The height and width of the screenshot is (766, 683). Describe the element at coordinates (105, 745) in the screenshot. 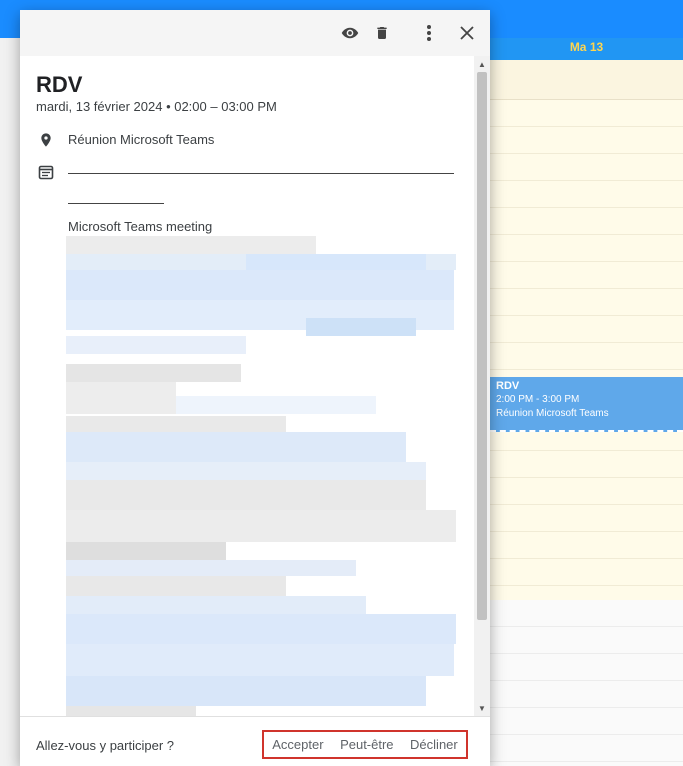

I see `rsvp-question: Allez-vous y participer ?` at that location.